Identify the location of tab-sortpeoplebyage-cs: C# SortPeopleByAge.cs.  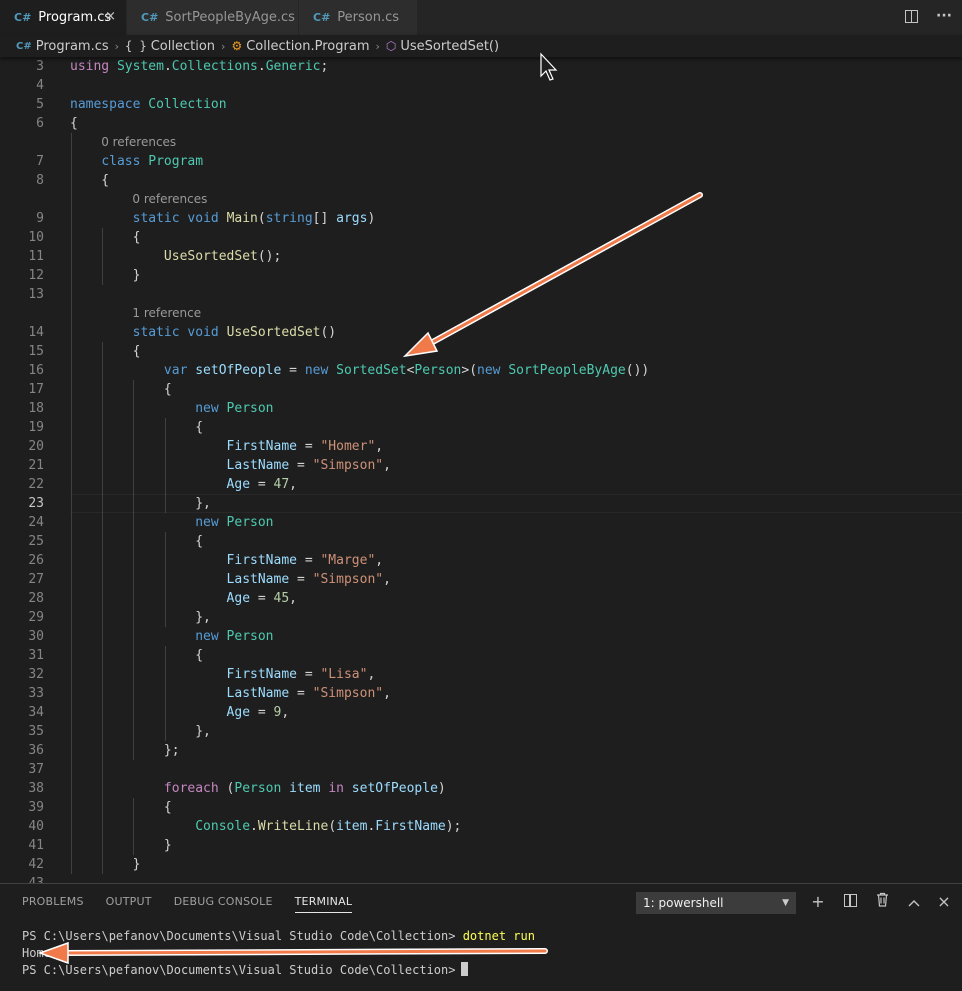
(213, 17).